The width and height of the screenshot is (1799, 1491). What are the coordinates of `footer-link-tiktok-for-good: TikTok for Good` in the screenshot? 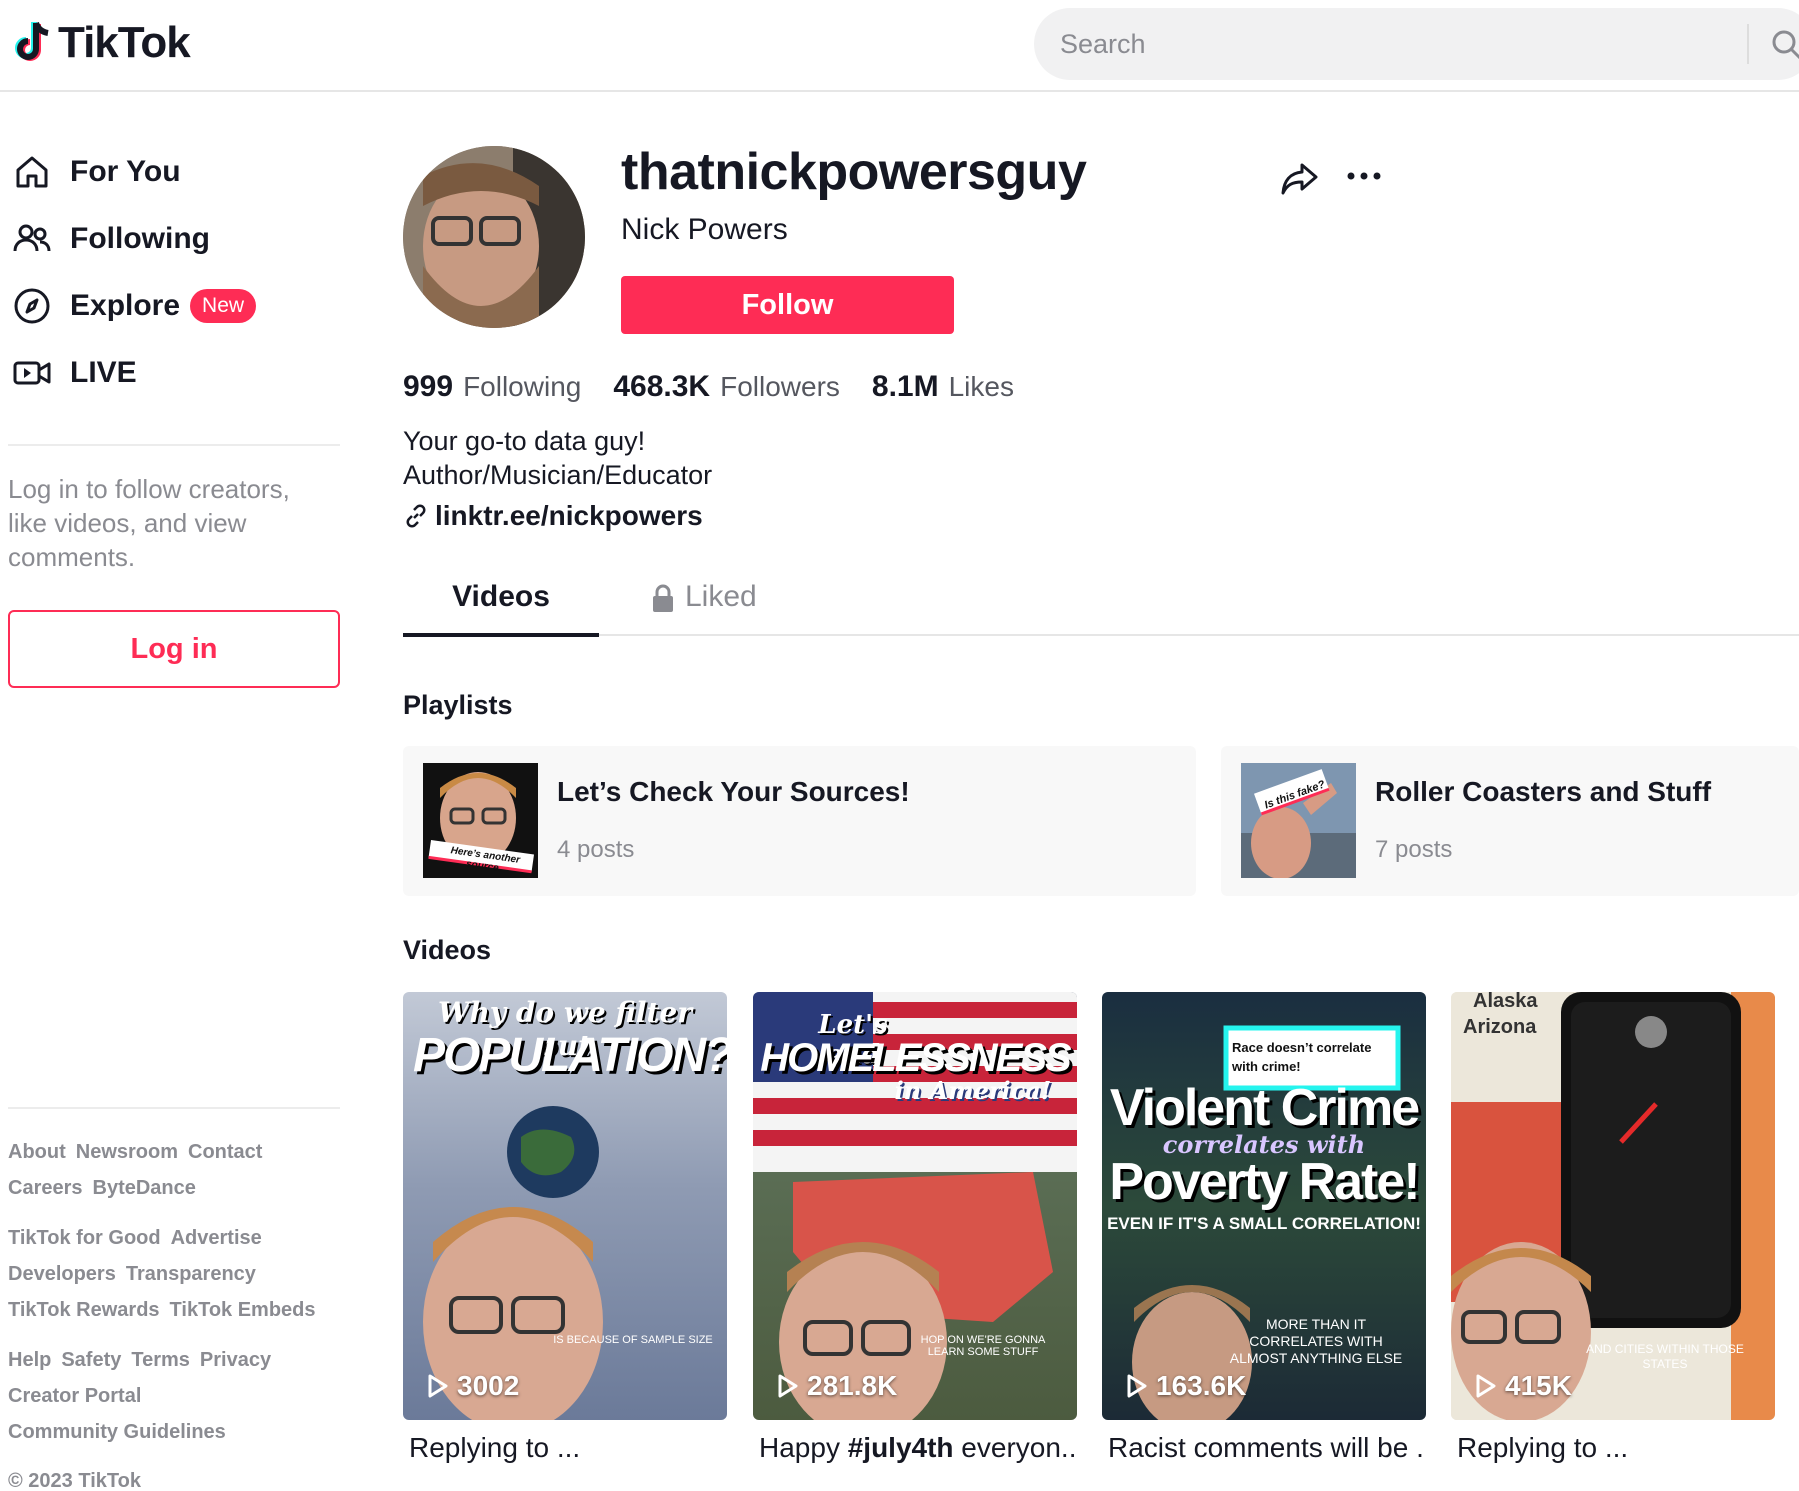 It's located at (84, 1238).